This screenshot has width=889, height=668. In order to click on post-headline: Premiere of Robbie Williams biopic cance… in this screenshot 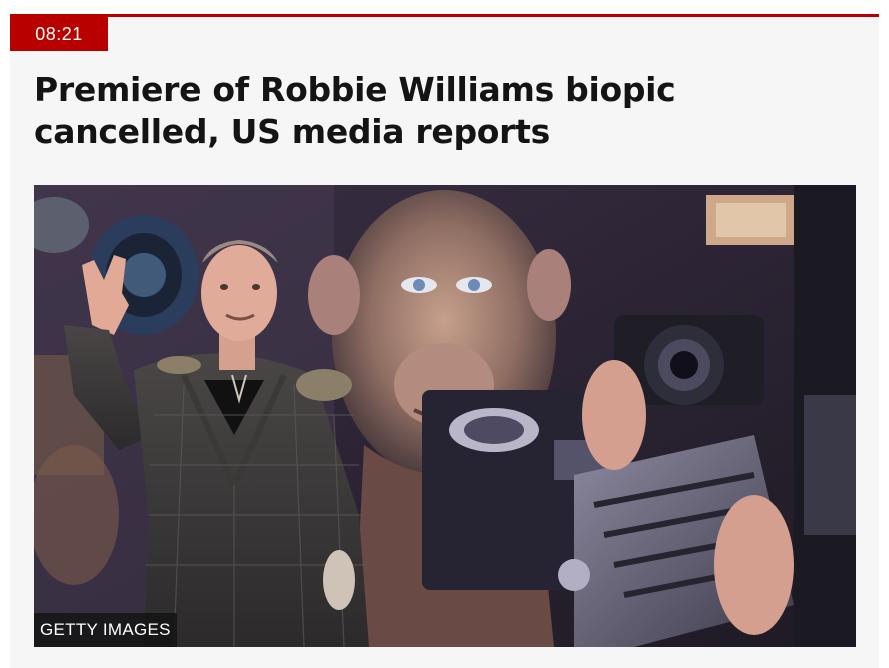, I will do `click(444, 111)`.